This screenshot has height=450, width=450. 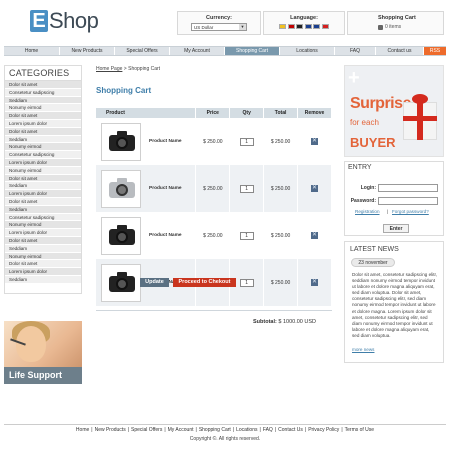 I want to click on footer-link-special-offers: Special Offers, so click(x=146, y=430).